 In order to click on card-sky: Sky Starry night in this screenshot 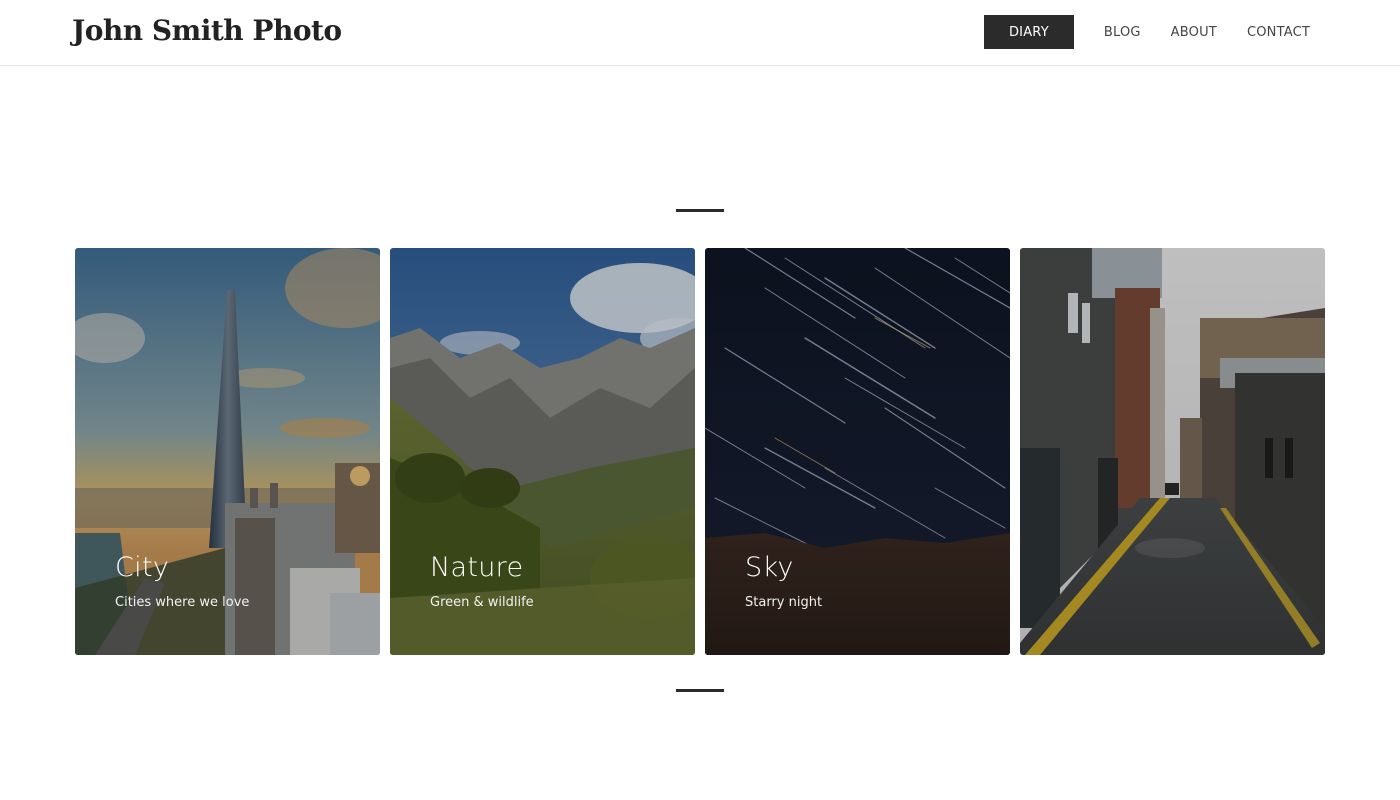, I will do `click(857, 451)`.